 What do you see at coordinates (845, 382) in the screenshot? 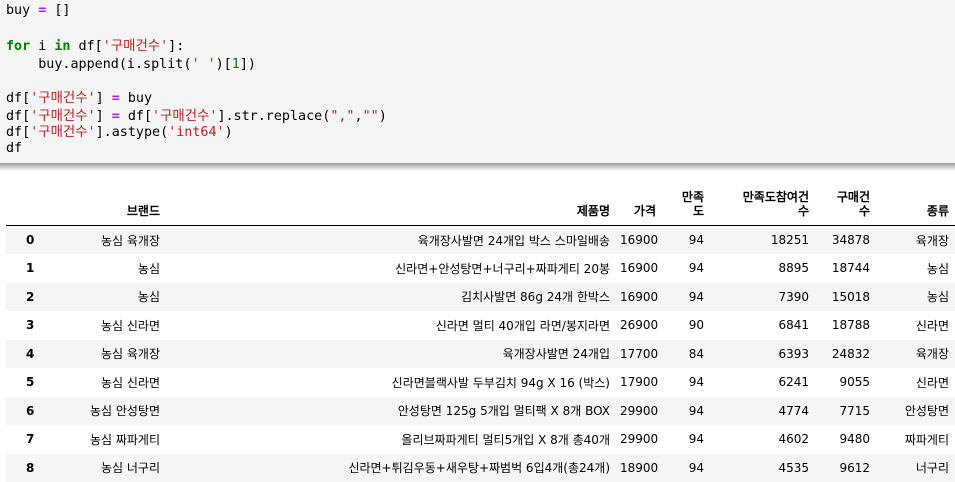
I see `cell-purchase-count: 9055` at bounding box center [845, 382].